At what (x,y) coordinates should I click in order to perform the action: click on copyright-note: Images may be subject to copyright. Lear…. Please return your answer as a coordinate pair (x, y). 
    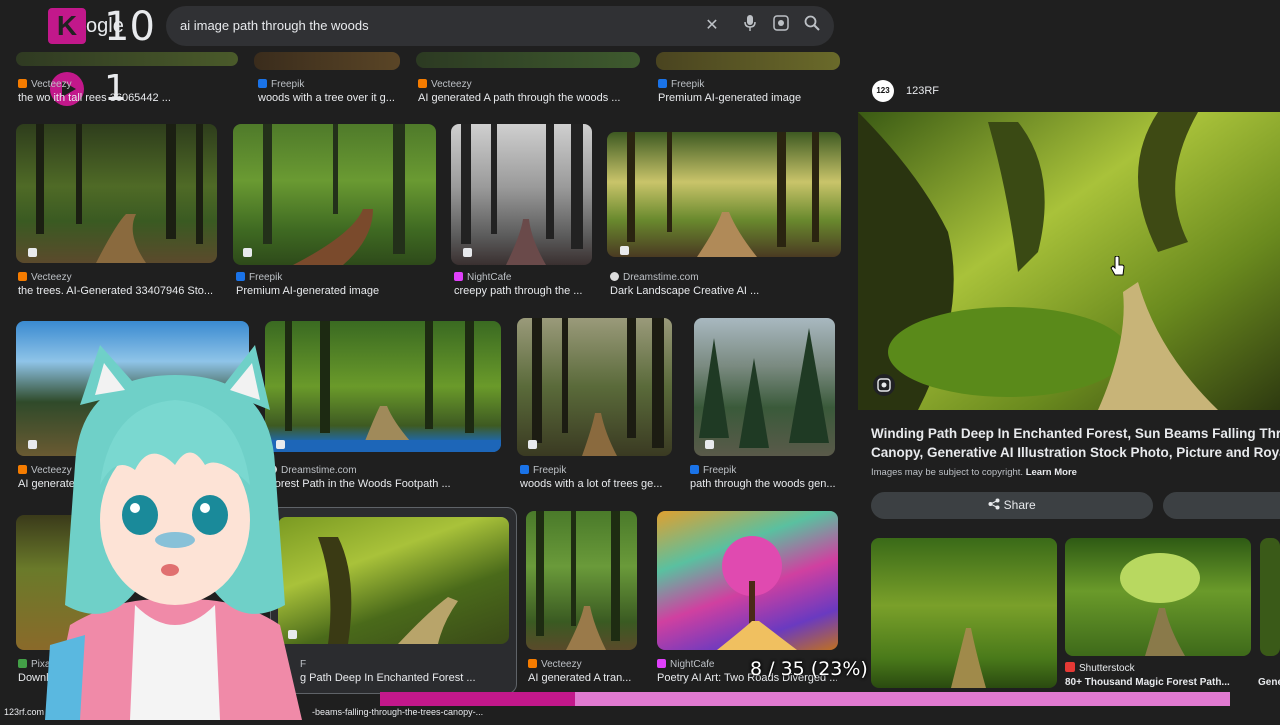
    Looking at the image, I should click on (974, 472).